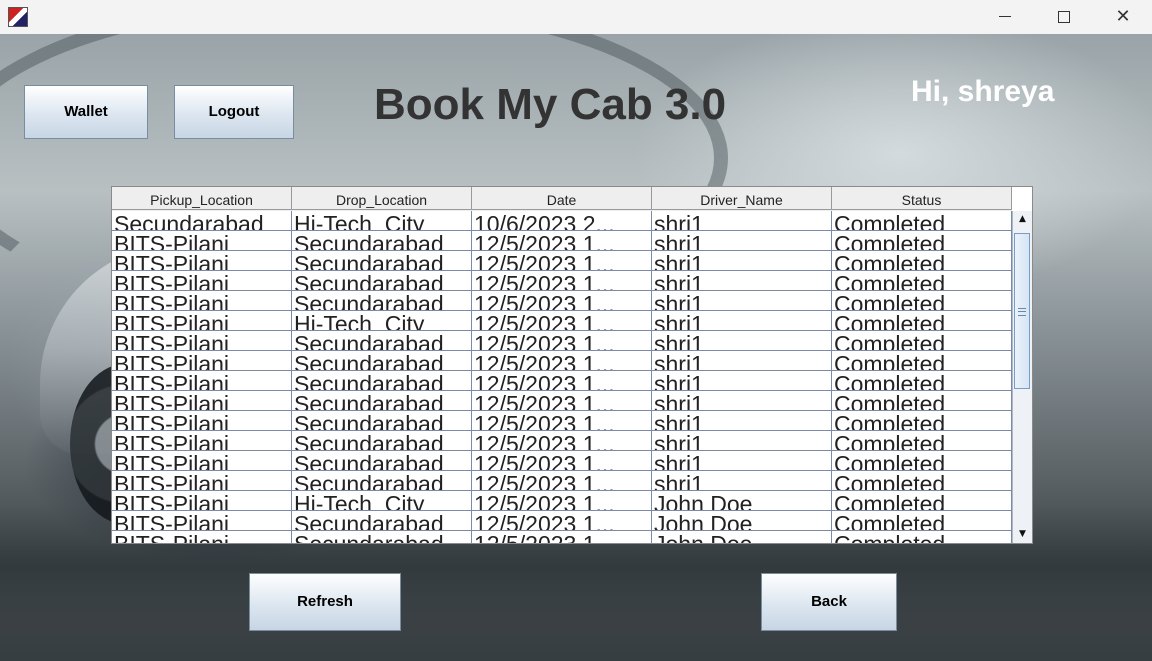 The height and width of the screenshot is (661, 1152). What do you see at coordinates (382, 198) in the screenshot?
I see `column-header: Drop_Location` at bounding box center [382, 198].